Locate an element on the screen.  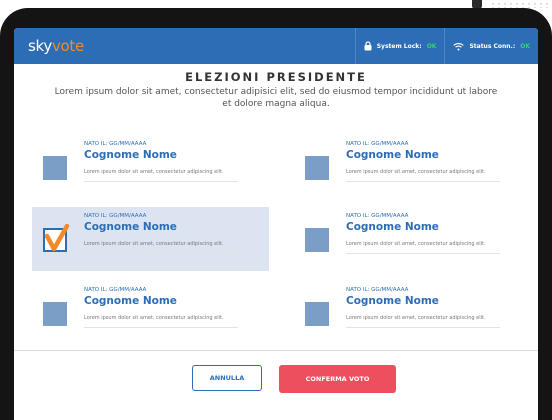
logo-sky-text: sky is located at coordinates (40, 46).